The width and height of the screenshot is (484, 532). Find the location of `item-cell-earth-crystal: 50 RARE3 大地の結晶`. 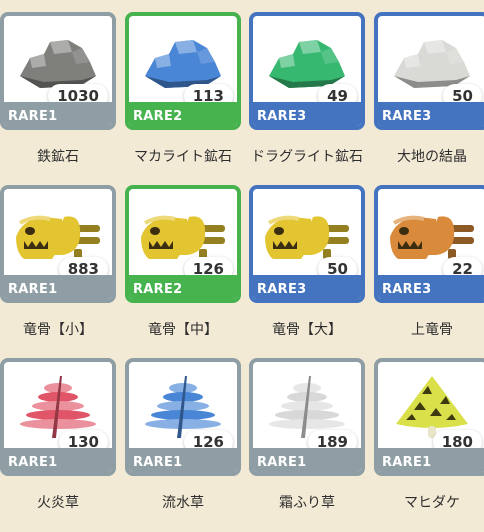

item-cell-earth-crystal: 50 RARE3 大地の結晶 is located at coordinates (429, 99).